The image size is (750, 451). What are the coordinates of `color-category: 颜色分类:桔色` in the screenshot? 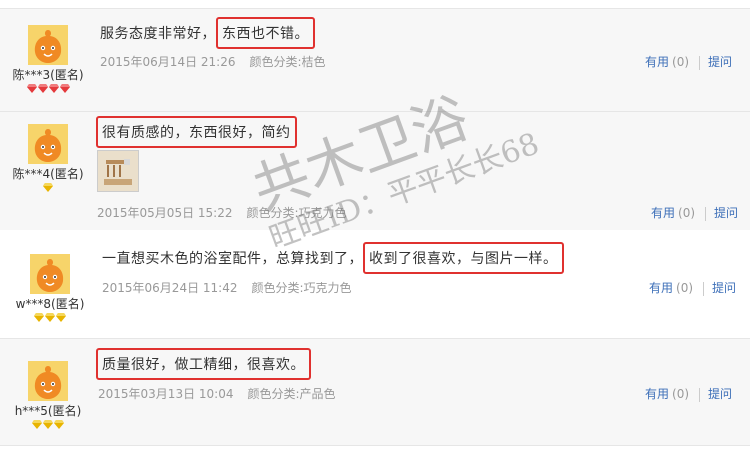 It's located at (287, 62).